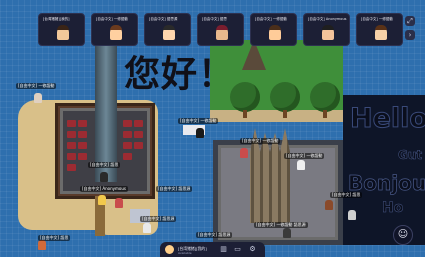 The width and height of the screenshot is (425, 257). Describe the element at coordinates (386, 183) in the screenshot. I see `greeting-bonjour: Bonjour` at that location.